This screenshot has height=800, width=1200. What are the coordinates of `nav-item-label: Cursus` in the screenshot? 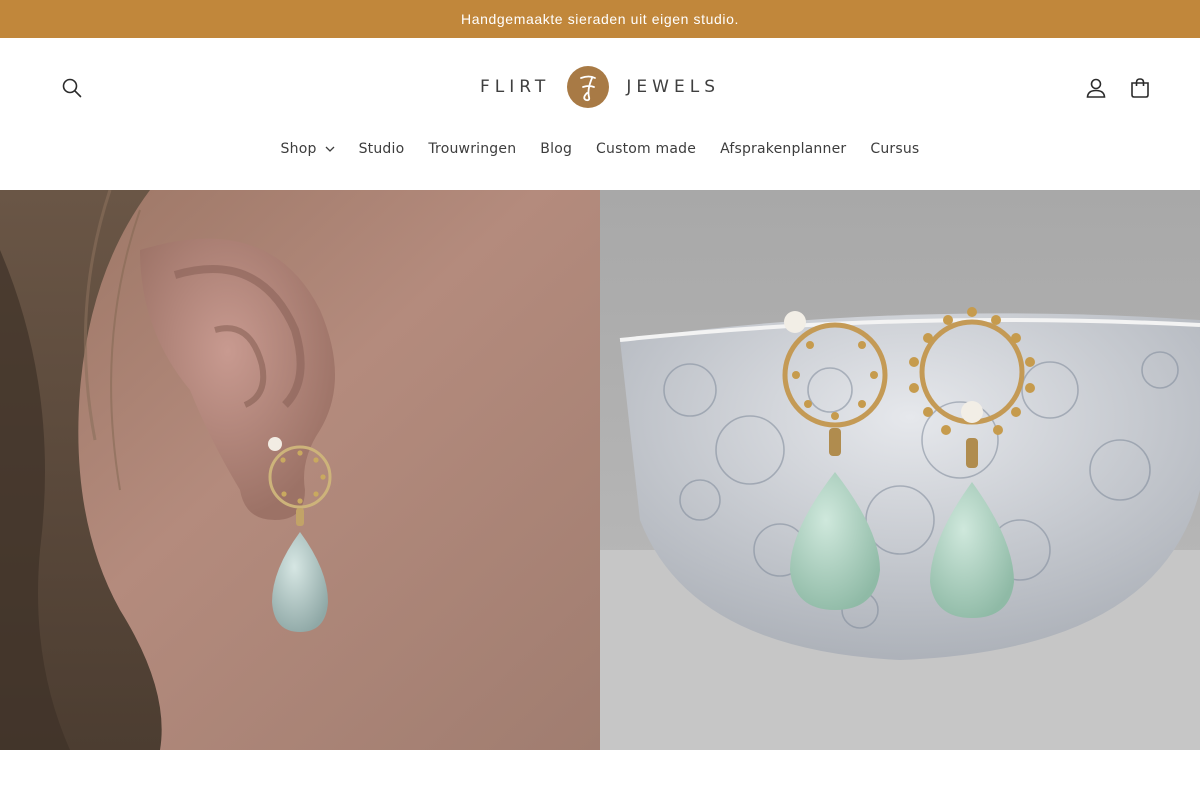 It's located at (895, 149).